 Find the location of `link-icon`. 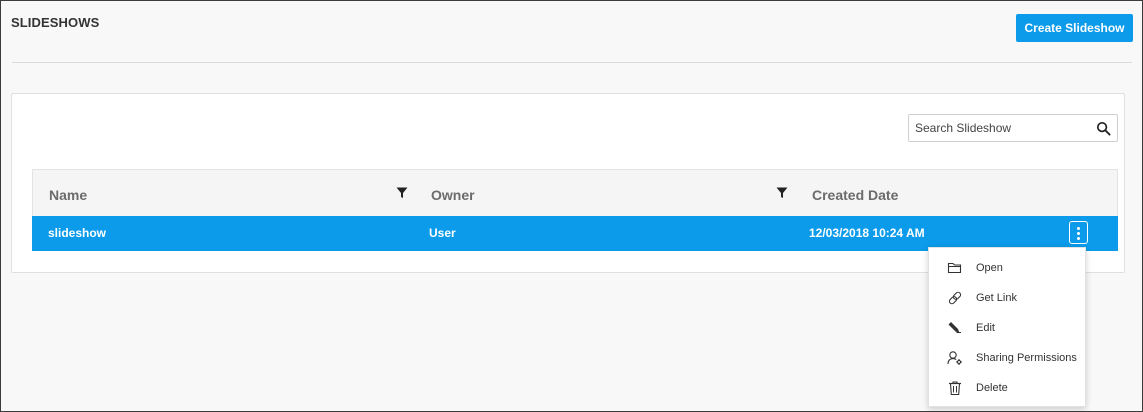

link-icon is located at coordinates (955, 298).